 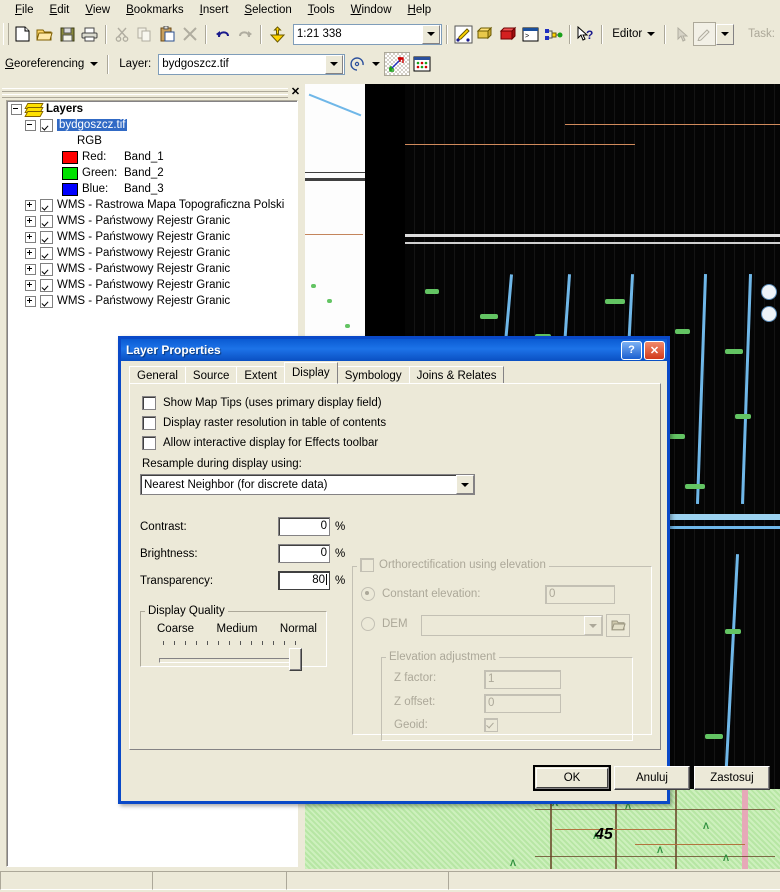 What do you see at coordinates (358, 34) in the screenshot?
I see `map-scale-value: 1:21 338` at bounding box center [358, 34].